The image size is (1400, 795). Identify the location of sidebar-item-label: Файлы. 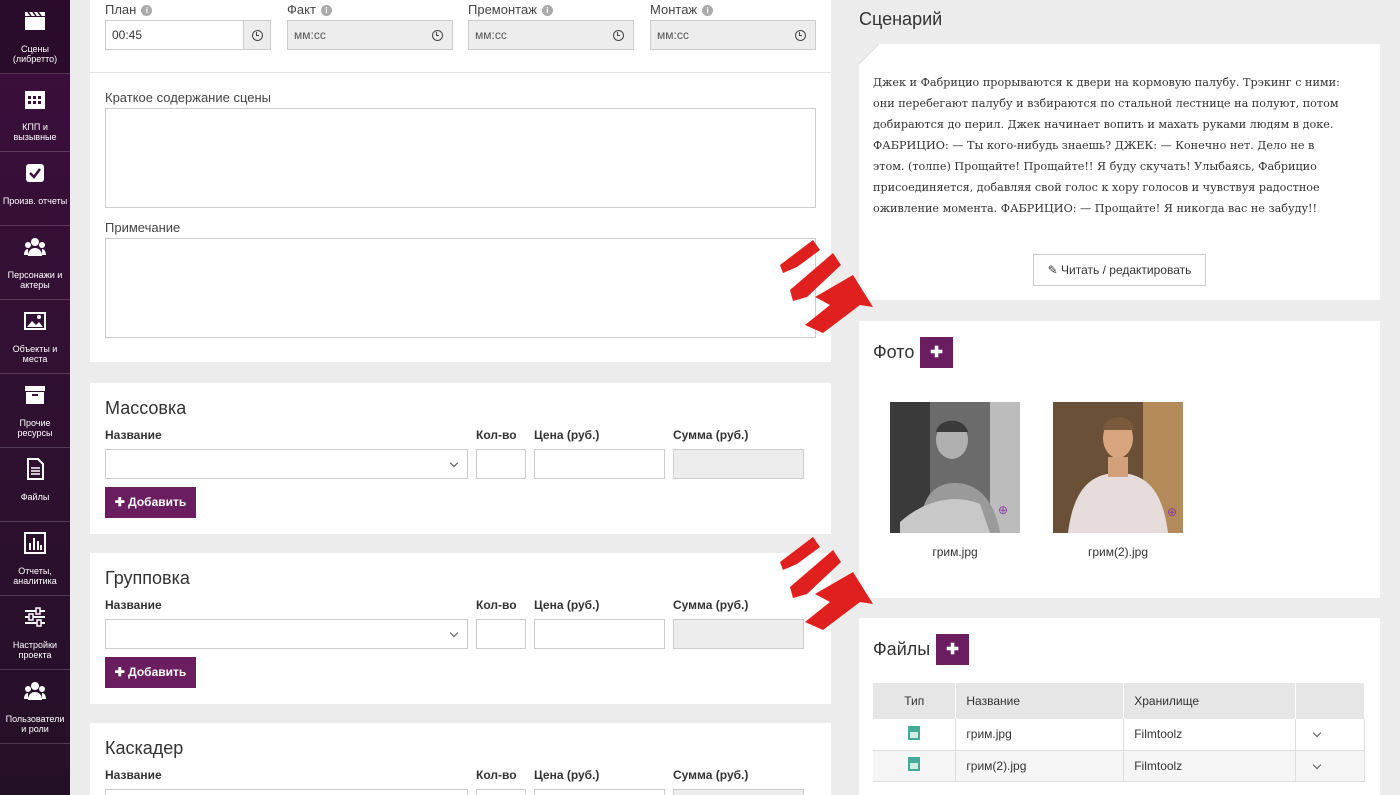
(35, 497).